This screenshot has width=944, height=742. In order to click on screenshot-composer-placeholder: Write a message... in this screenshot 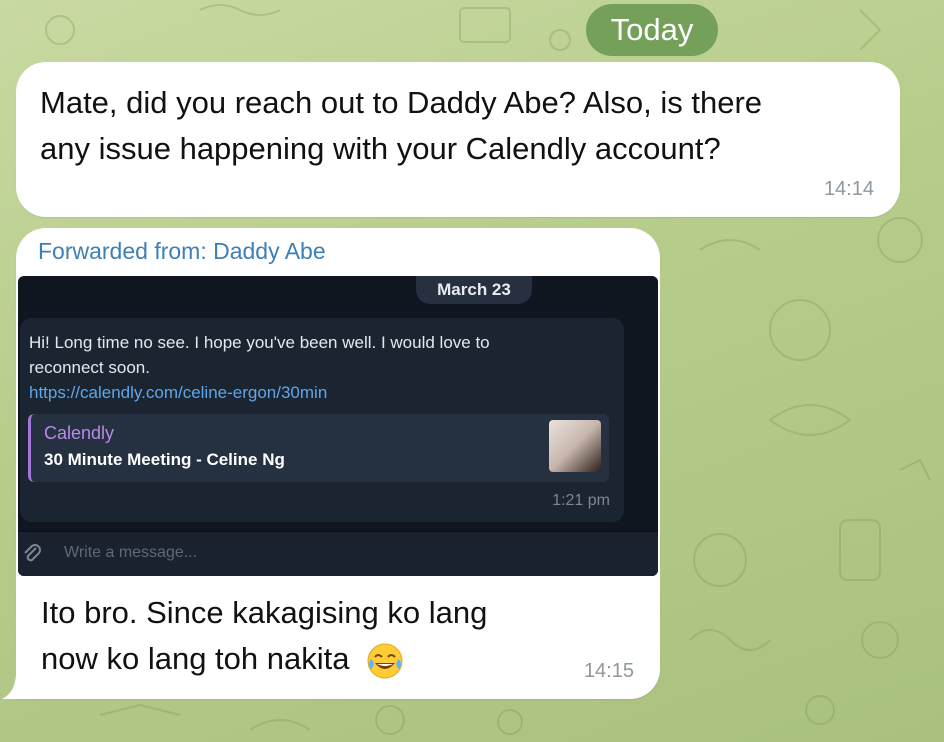, I will do `click(131, 552)`.